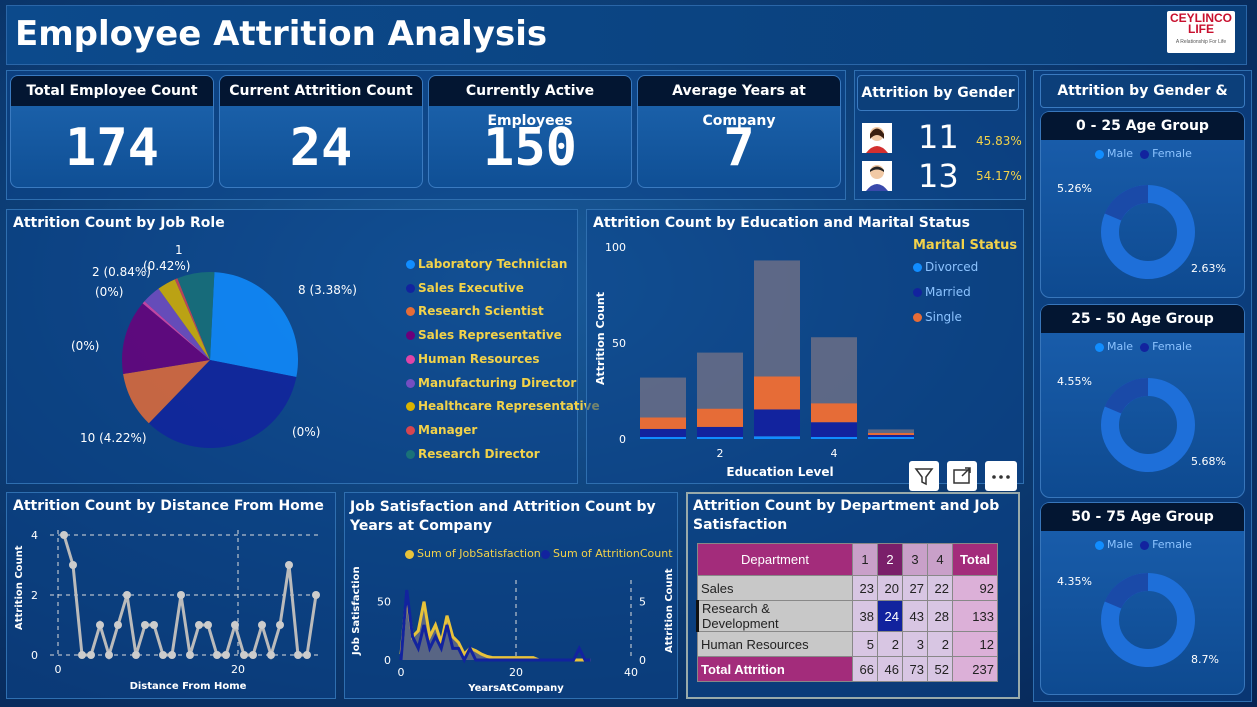 The height and width of the screenshot is (707, 1257). What do you see at coordinates (491, 383) in the screenshot?
I see `legend-item-manufacturing-director: Manufacturing Director` at bounding box center [491, 383].